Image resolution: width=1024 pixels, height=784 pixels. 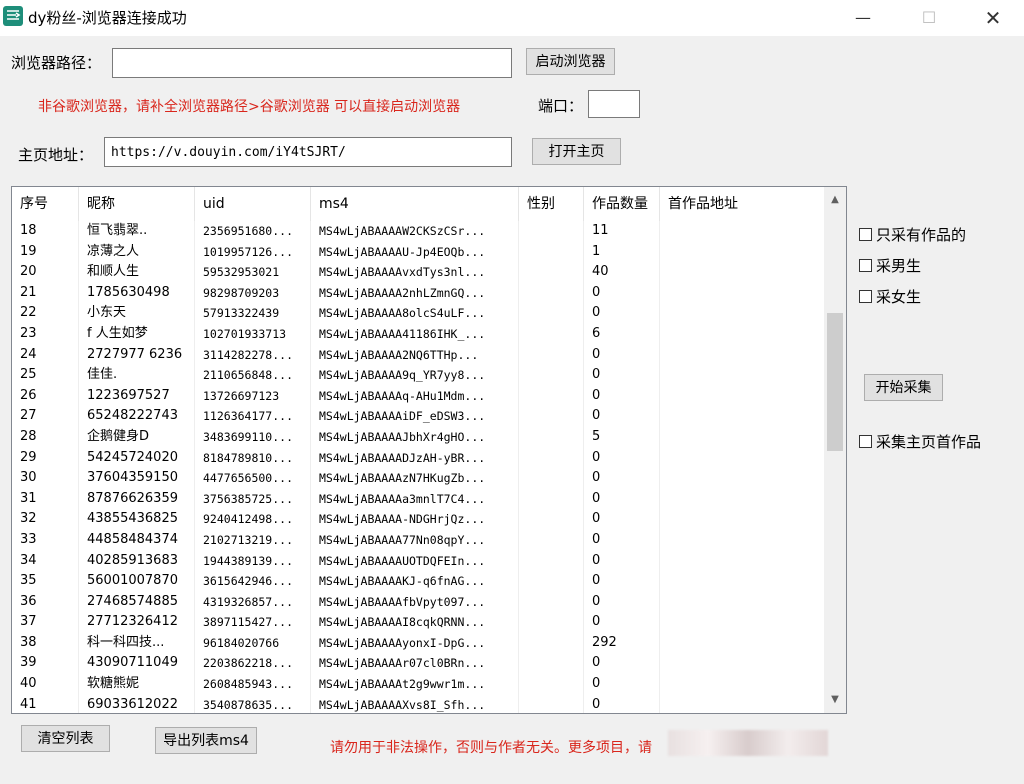 I want to click on cell-nickname: 和顺人生, so click(x=137, y=272).